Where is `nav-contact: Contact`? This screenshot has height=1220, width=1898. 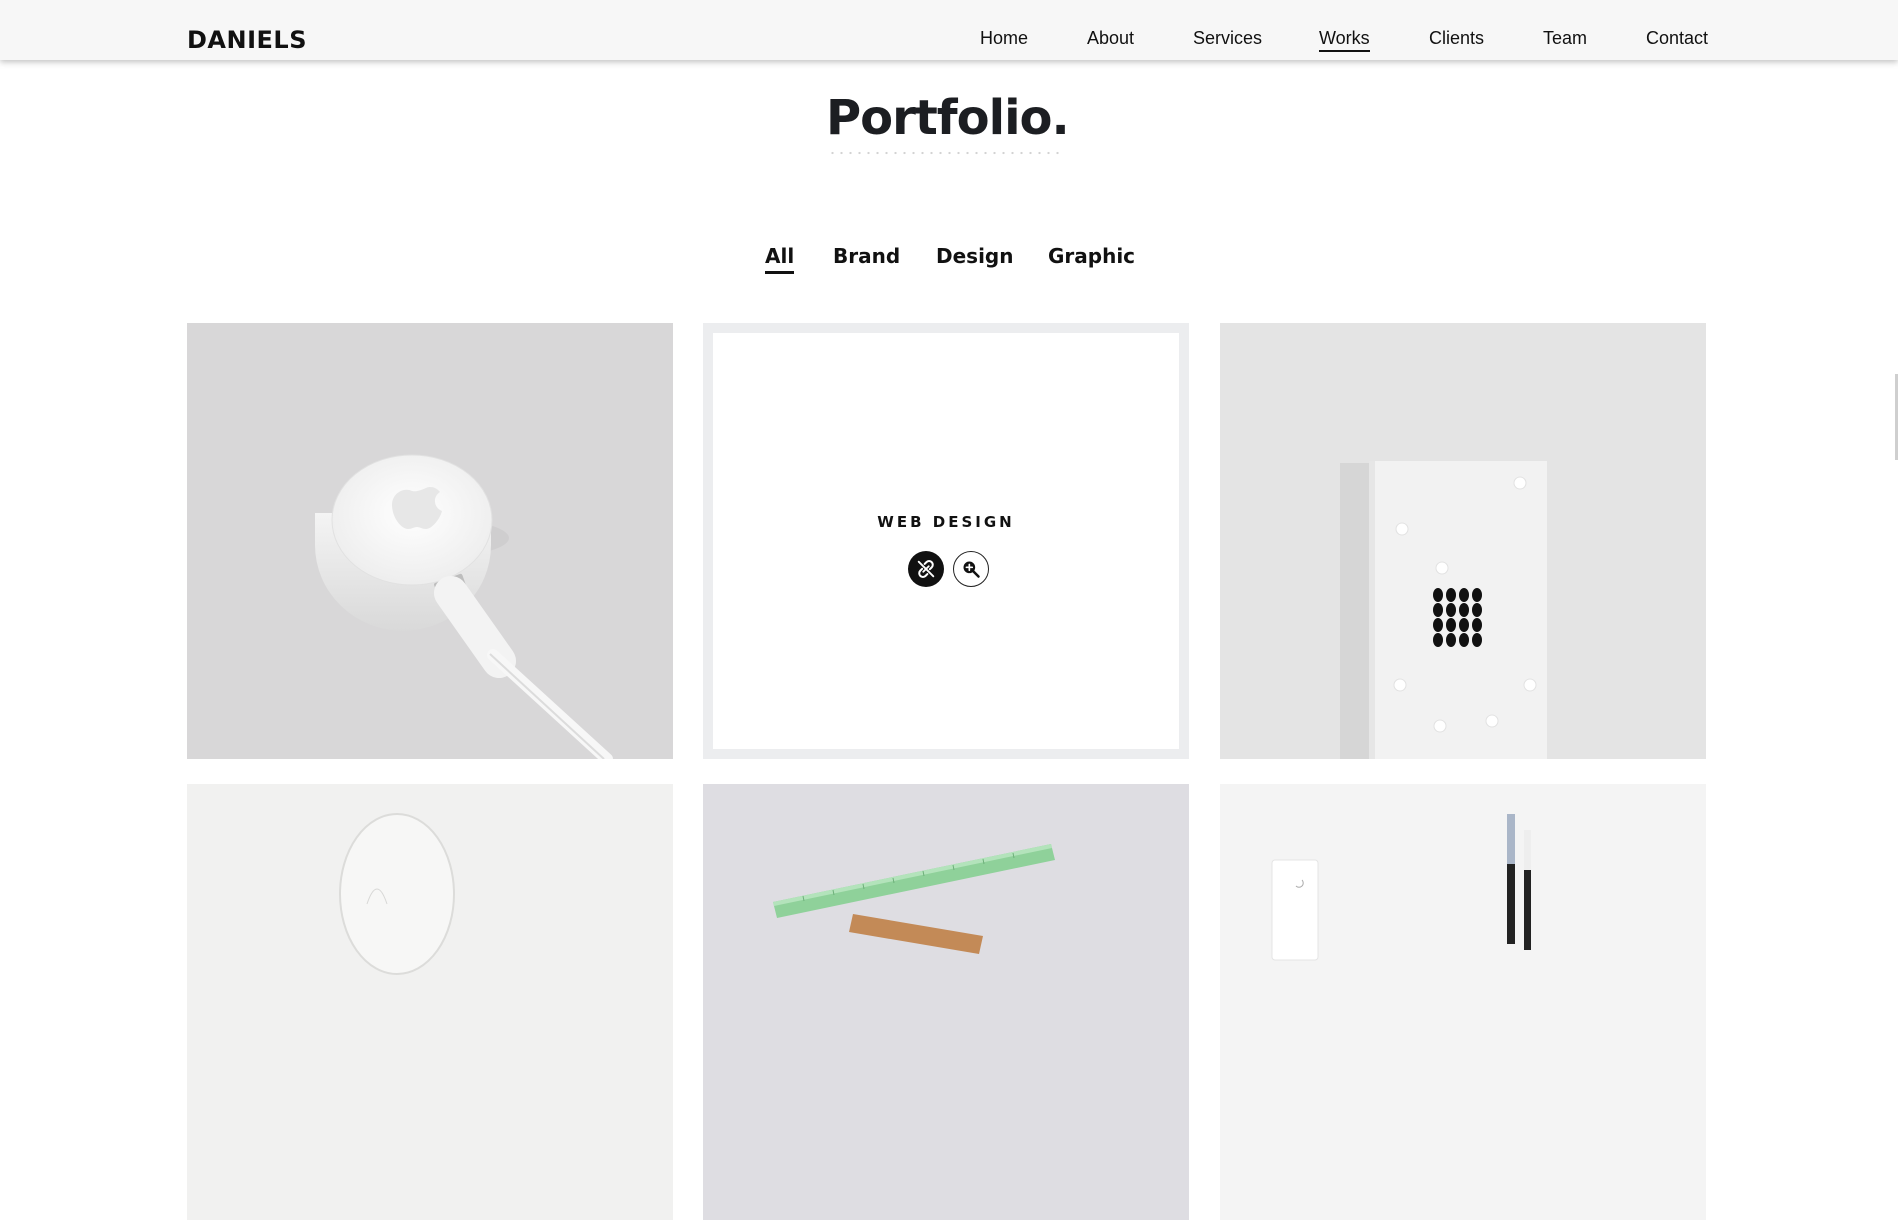
nav-contact: Contact is located at coordinates (1677, 38).